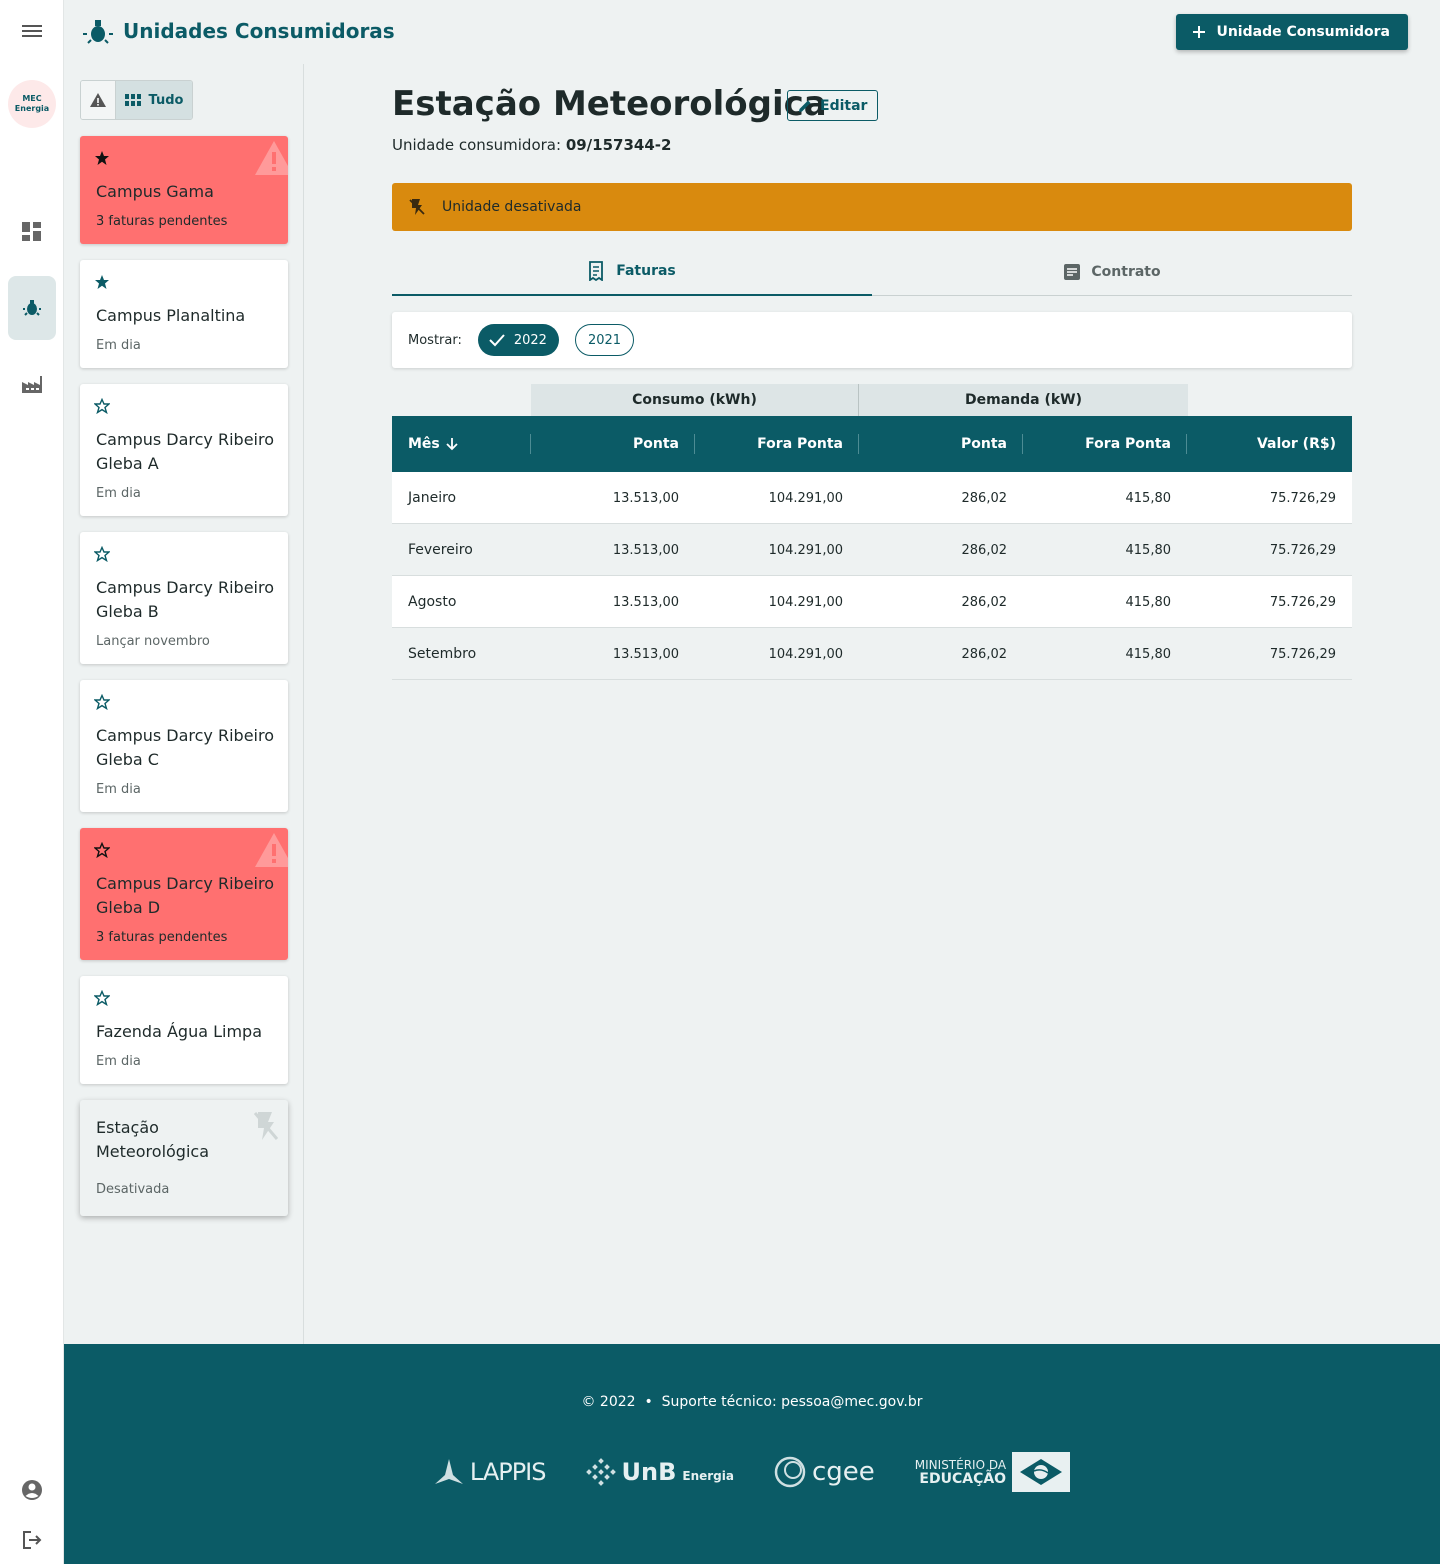 This screenshot has width=1440, height=1564. What do you see at coordinates (1041, 1472) in the screenshot?
I see `brazil-flag-icon` at bounding box center [1041, 1472].